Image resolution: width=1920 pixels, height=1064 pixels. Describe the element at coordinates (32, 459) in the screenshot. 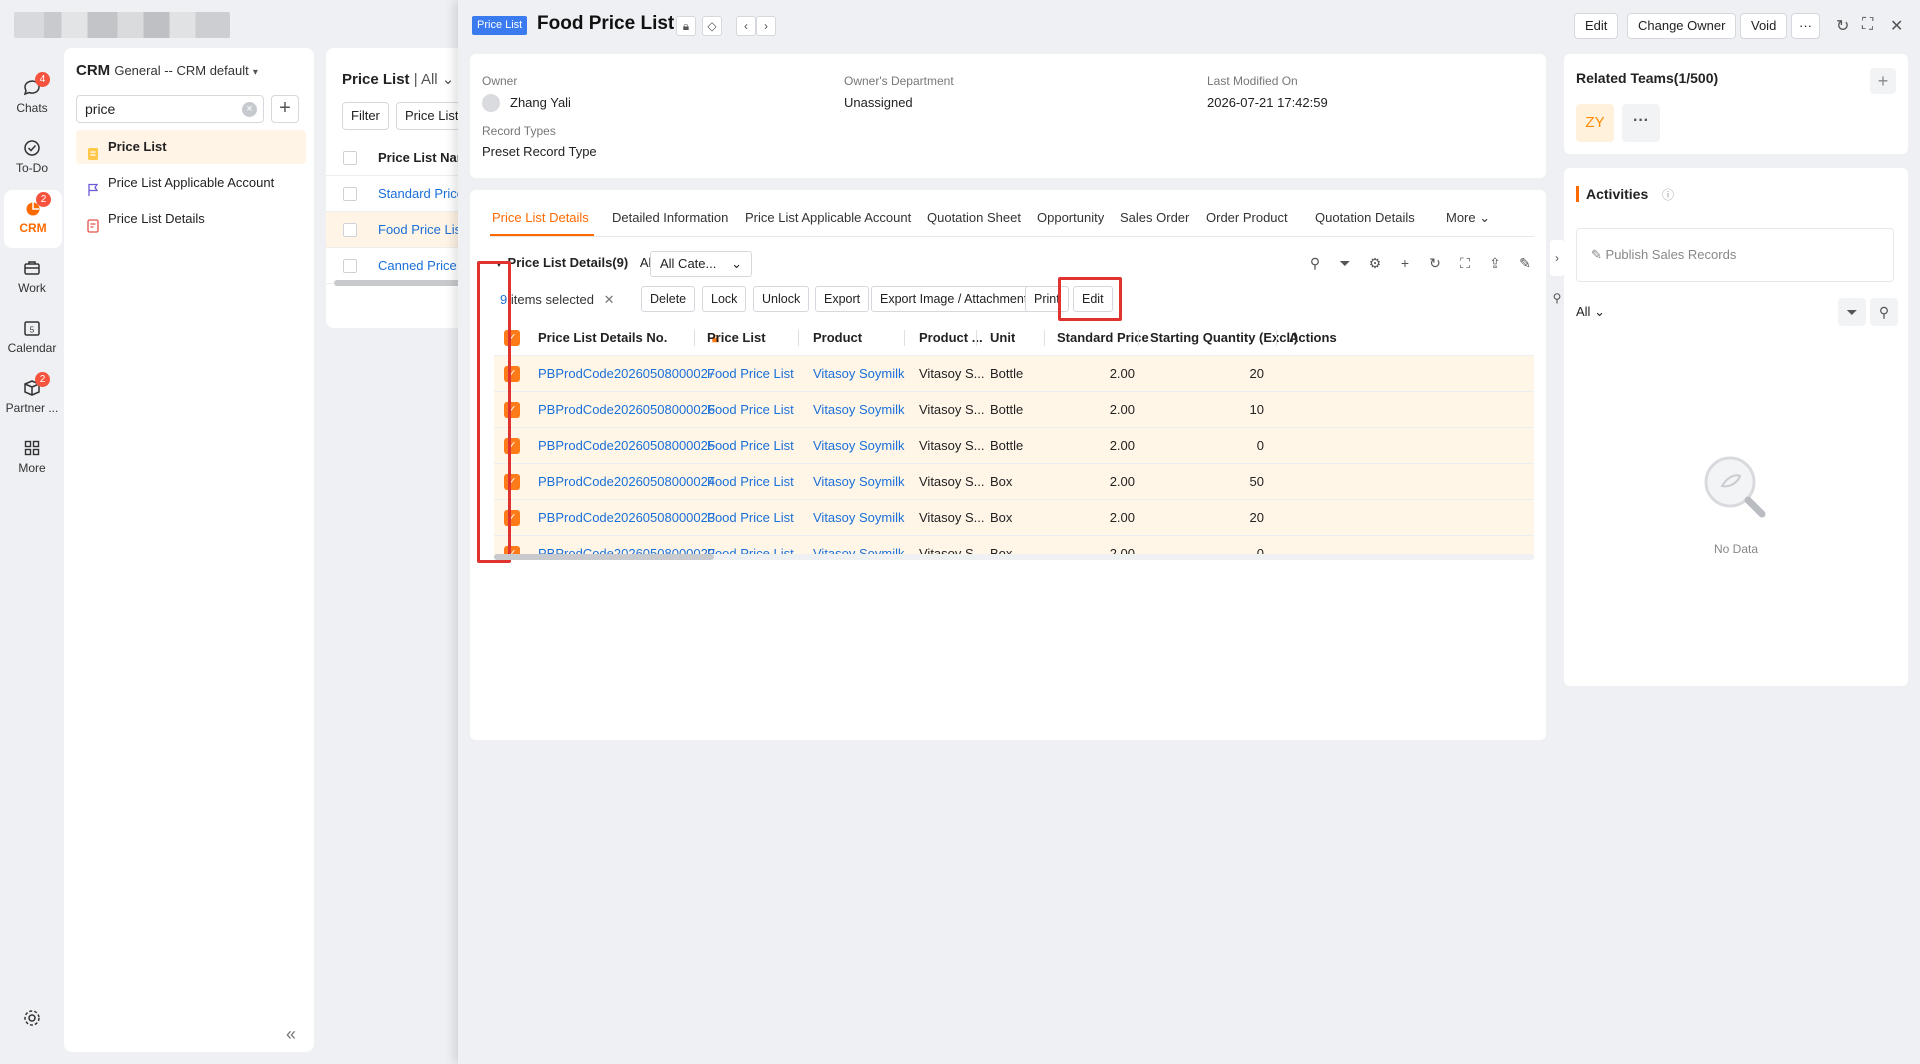

I see `nav-item-more: More` at that location.